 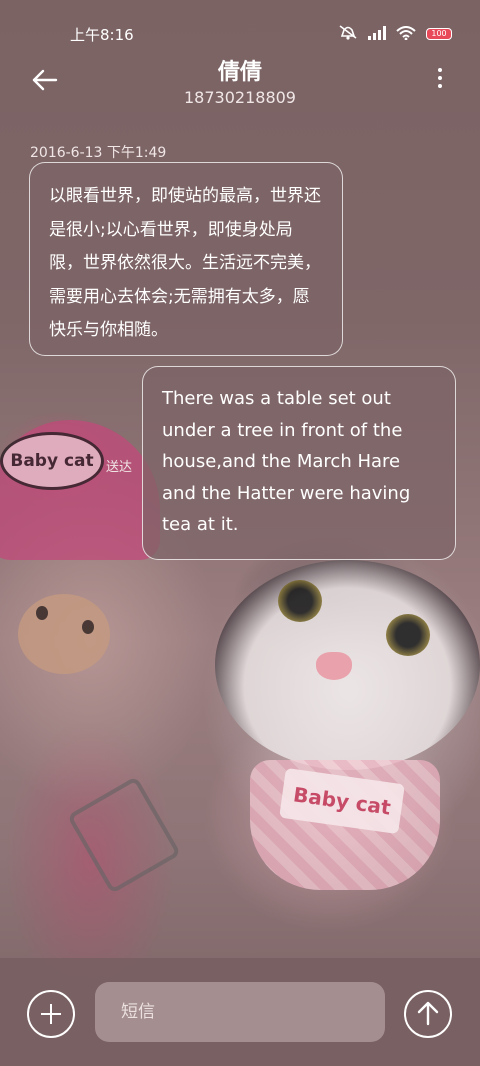 What do you see at coordinates (52, 461) in the screenshot?
I see `wallpaper-cap-label: Baby cat` at bounding box center [52, 461].